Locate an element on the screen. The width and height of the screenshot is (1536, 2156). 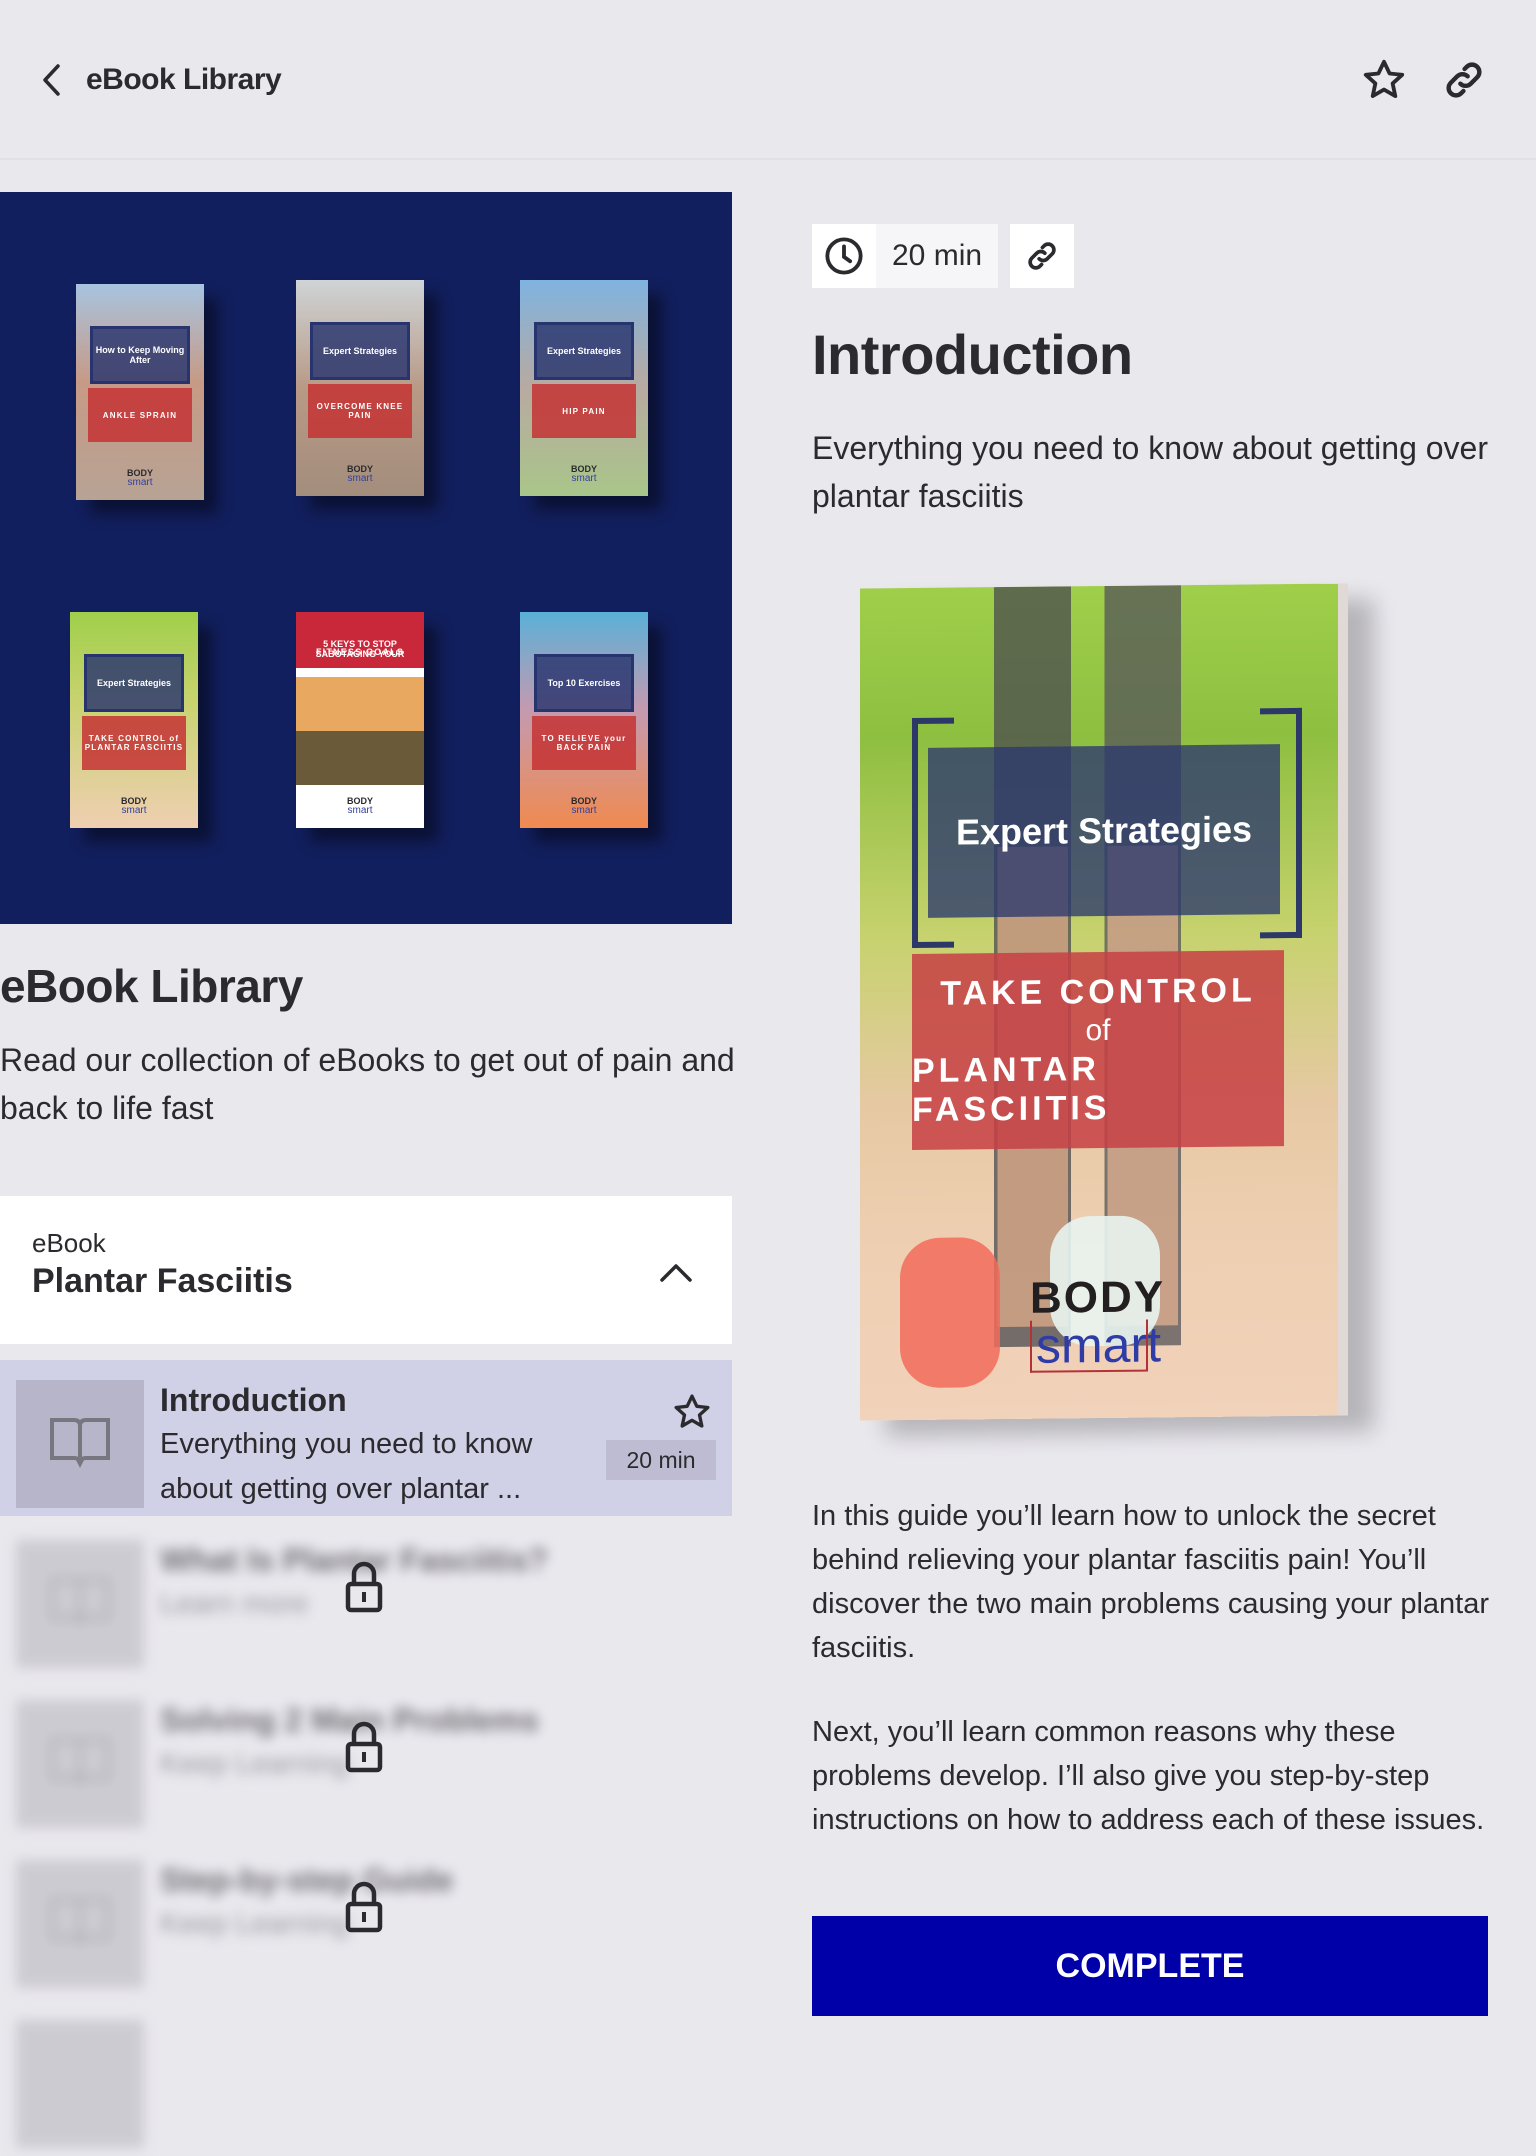
collapse-toggle is located at coordinates (676, 1272).